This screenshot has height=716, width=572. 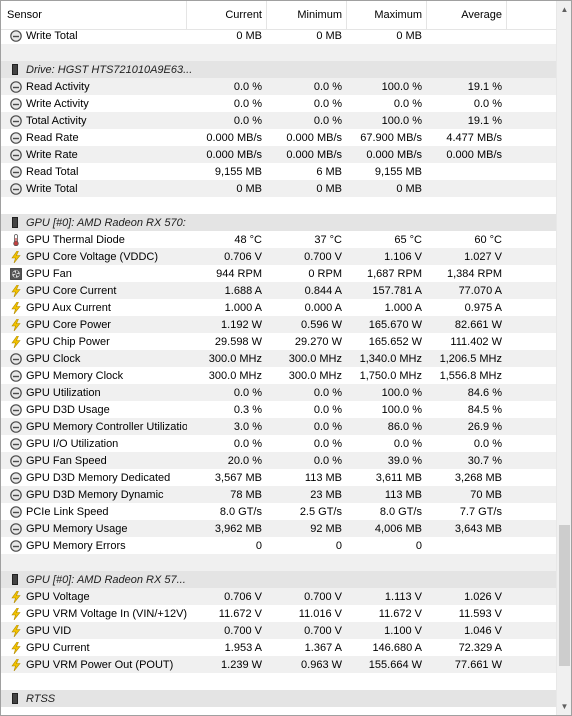 I want to click on scroll-up-icon: ▲, so click(x=564, y=9).